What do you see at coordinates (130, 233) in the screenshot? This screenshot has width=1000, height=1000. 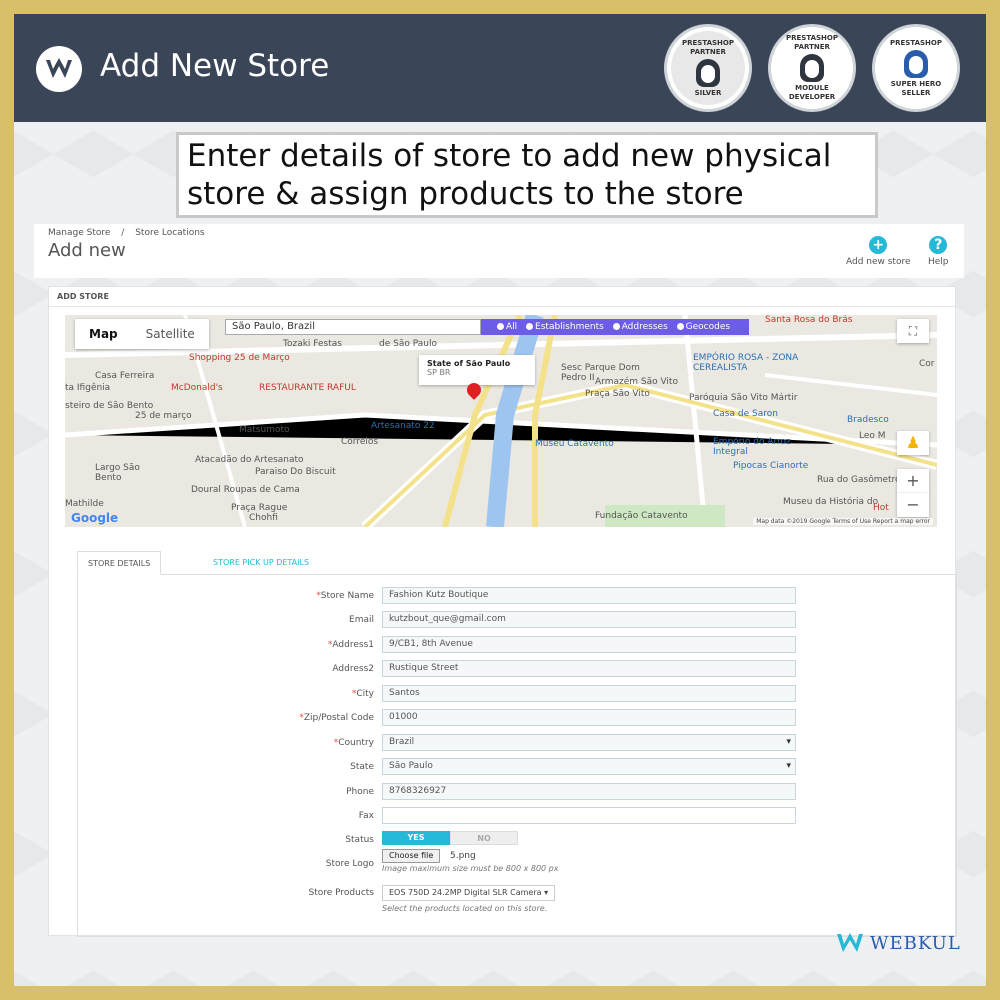 I see `breadcrumb: Manage Store / Store Locations` at bounding box center [130, 233].